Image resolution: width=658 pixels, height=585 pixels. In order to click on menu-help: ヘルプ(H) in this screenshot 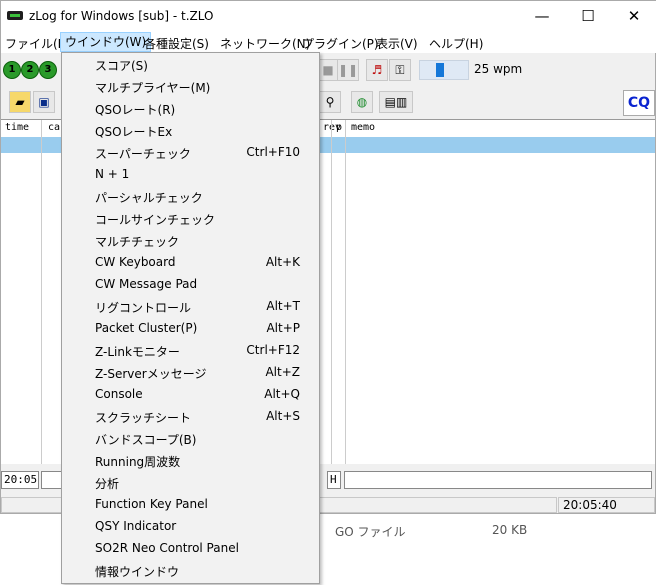, I will do `click(456, 43)`.